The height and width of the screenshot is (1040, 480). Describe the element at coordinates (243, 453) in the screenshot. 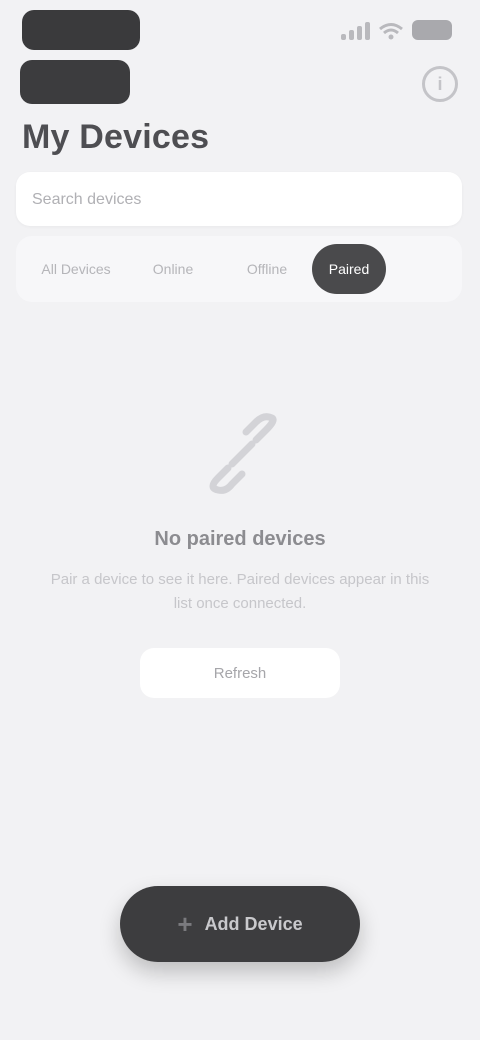

I see `link-icon` at that location.